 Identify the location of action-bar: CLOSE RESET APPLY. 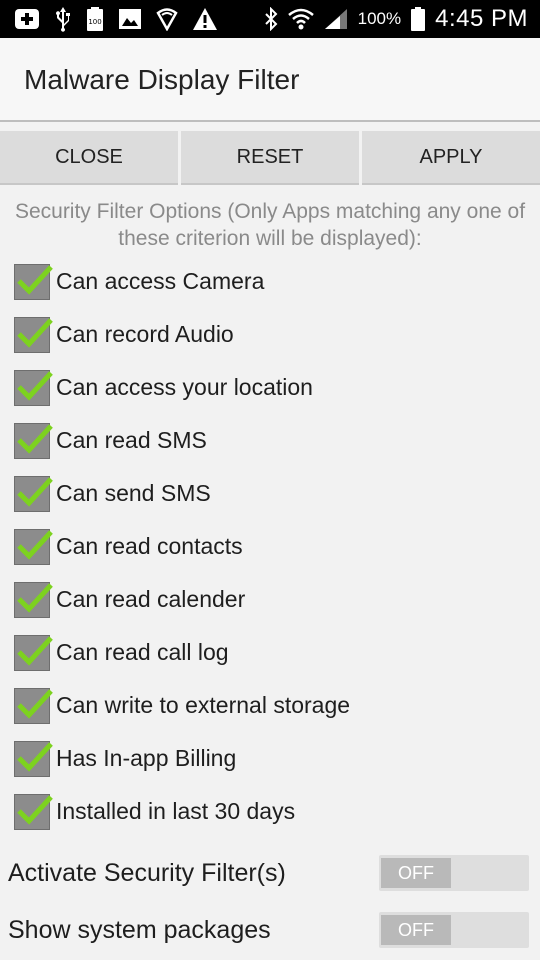
(270, 158).